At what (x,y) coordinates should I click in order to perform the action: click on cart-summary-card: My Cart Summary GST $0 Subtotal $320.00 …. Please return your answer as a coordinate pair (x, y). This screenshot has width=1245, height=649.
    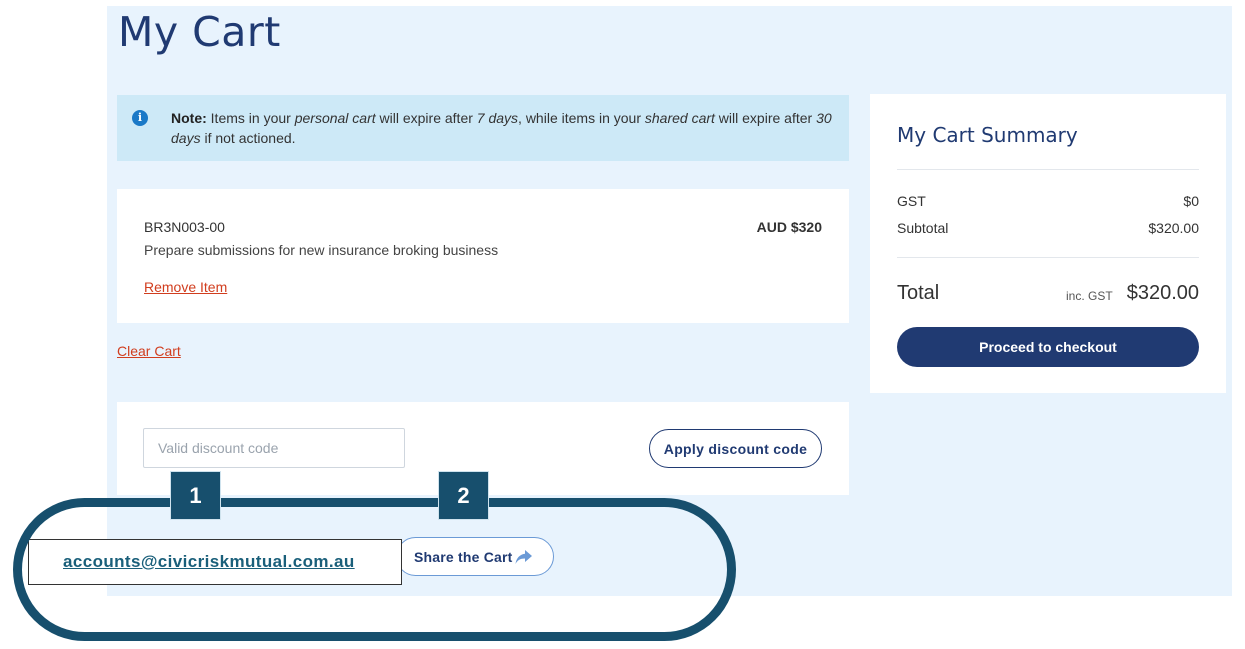
    Looking at the image, I should click on (1048, 243).